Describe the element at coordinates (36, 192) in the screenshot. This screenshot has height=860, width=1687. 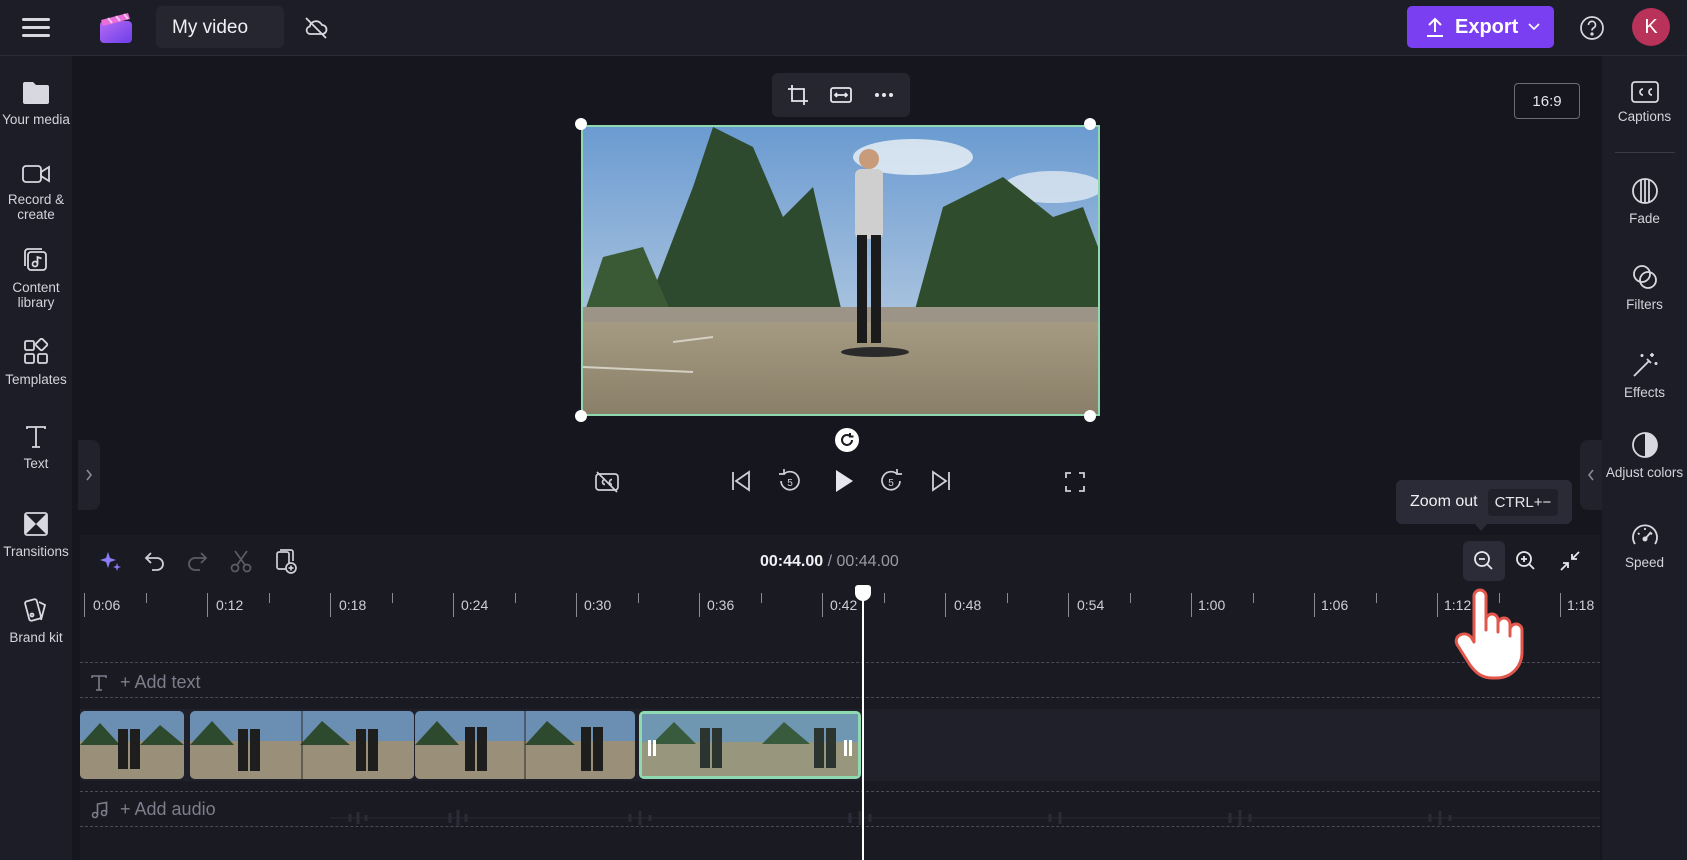
I see `sidebar-item-record-create: Record & create` at that location.